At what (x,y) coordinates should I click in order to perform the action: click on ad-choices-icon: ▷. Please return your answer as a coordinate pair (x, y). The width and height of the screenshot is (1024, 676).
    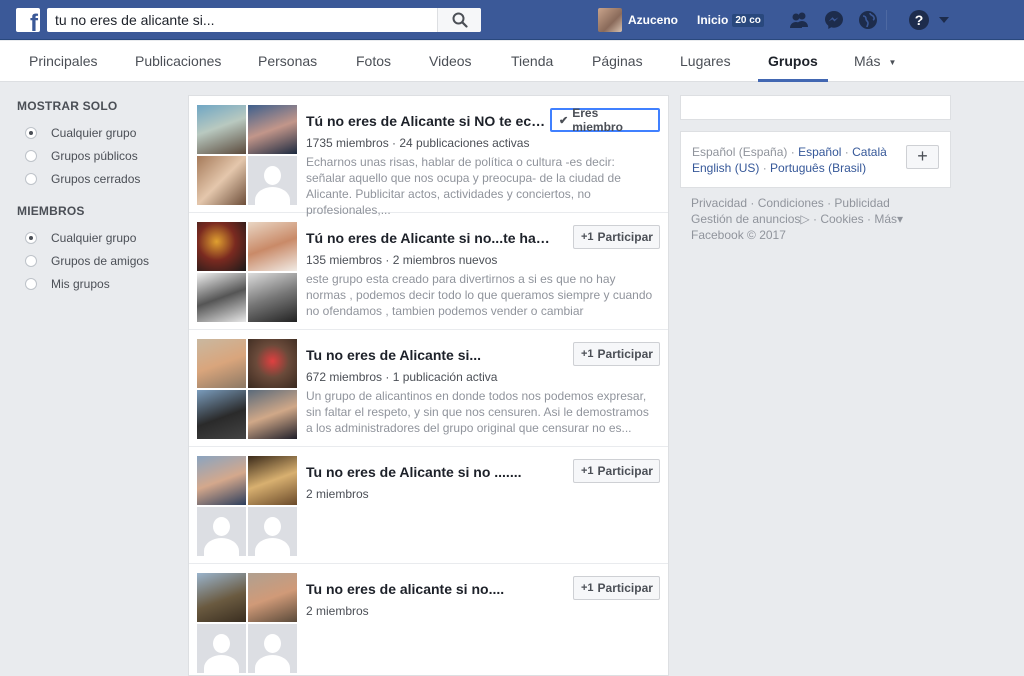
    Looking at the image, I should click on (805, 219).